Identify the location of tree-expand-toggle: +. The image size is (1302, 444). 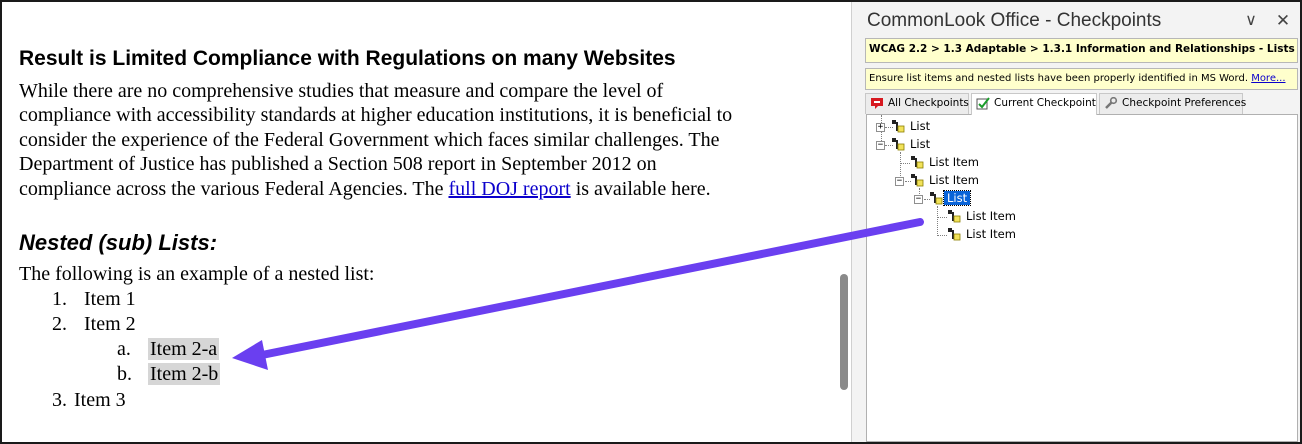
(880, 127).